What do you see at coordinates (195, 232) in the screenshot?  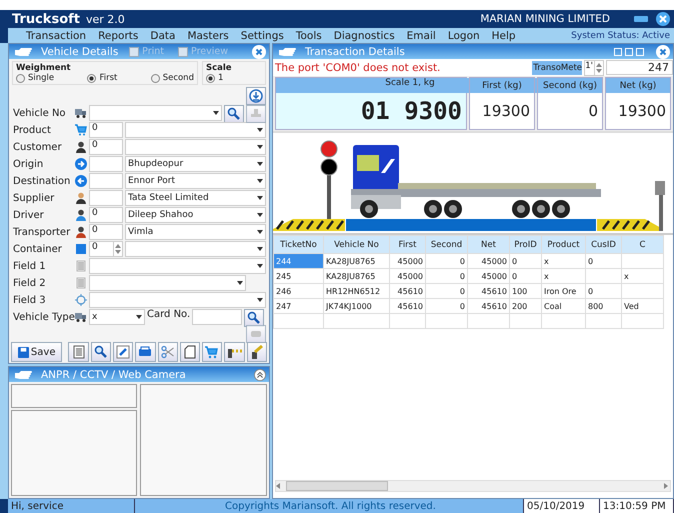 I see `dropdown: Vimla` at bounding box center [195, 232].